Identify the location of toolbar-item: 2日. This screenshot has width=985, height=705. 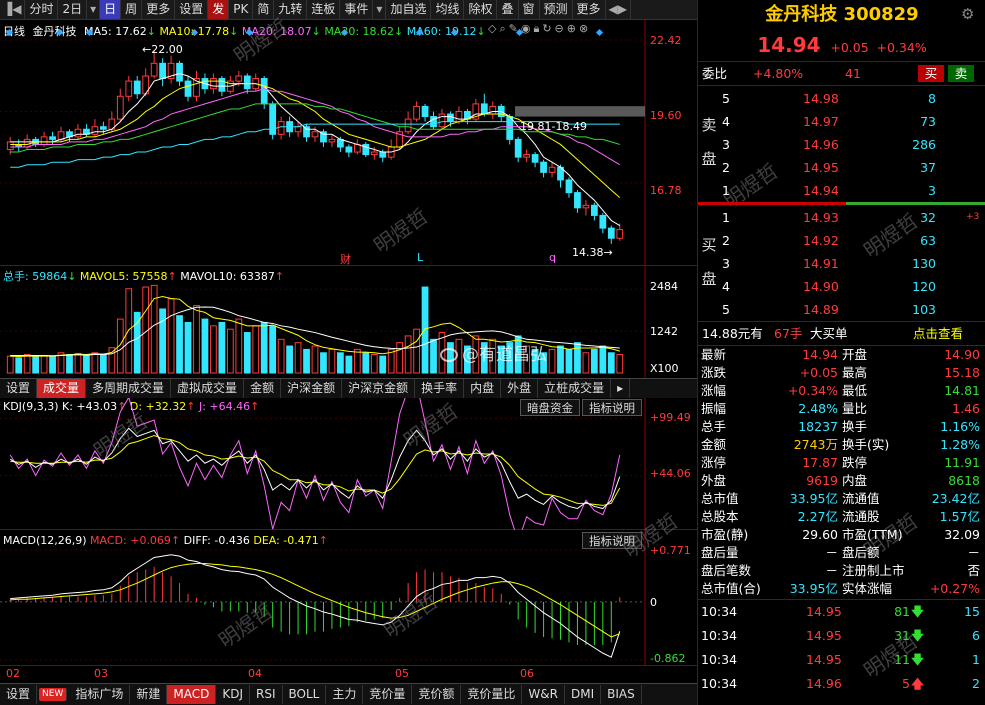
(73, 9).